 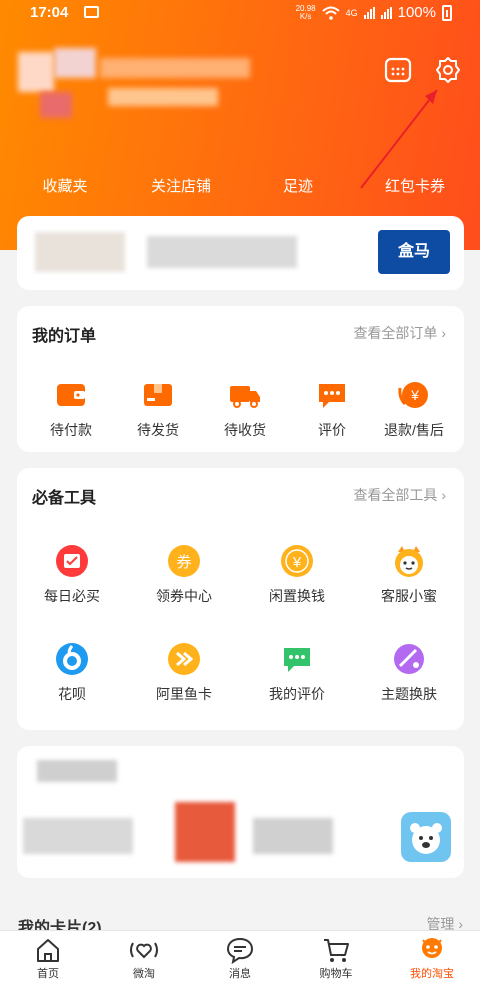 I want to click on followed-shops-link: 关注店铺, so click(x=181, y=185).